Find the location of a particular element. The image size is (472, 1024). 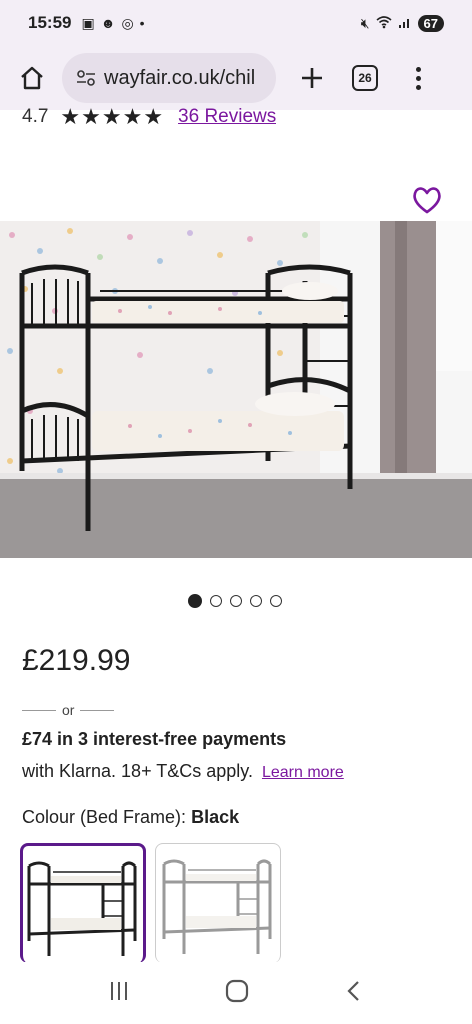

mute-icon: 🔇︎ is located at coordinates (365, 22).